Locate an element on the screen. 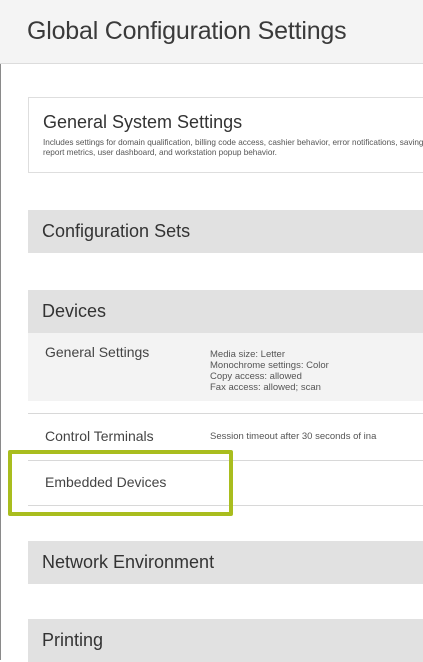  page-header: Global Configuration Settings is located at coordinates (211, 32).